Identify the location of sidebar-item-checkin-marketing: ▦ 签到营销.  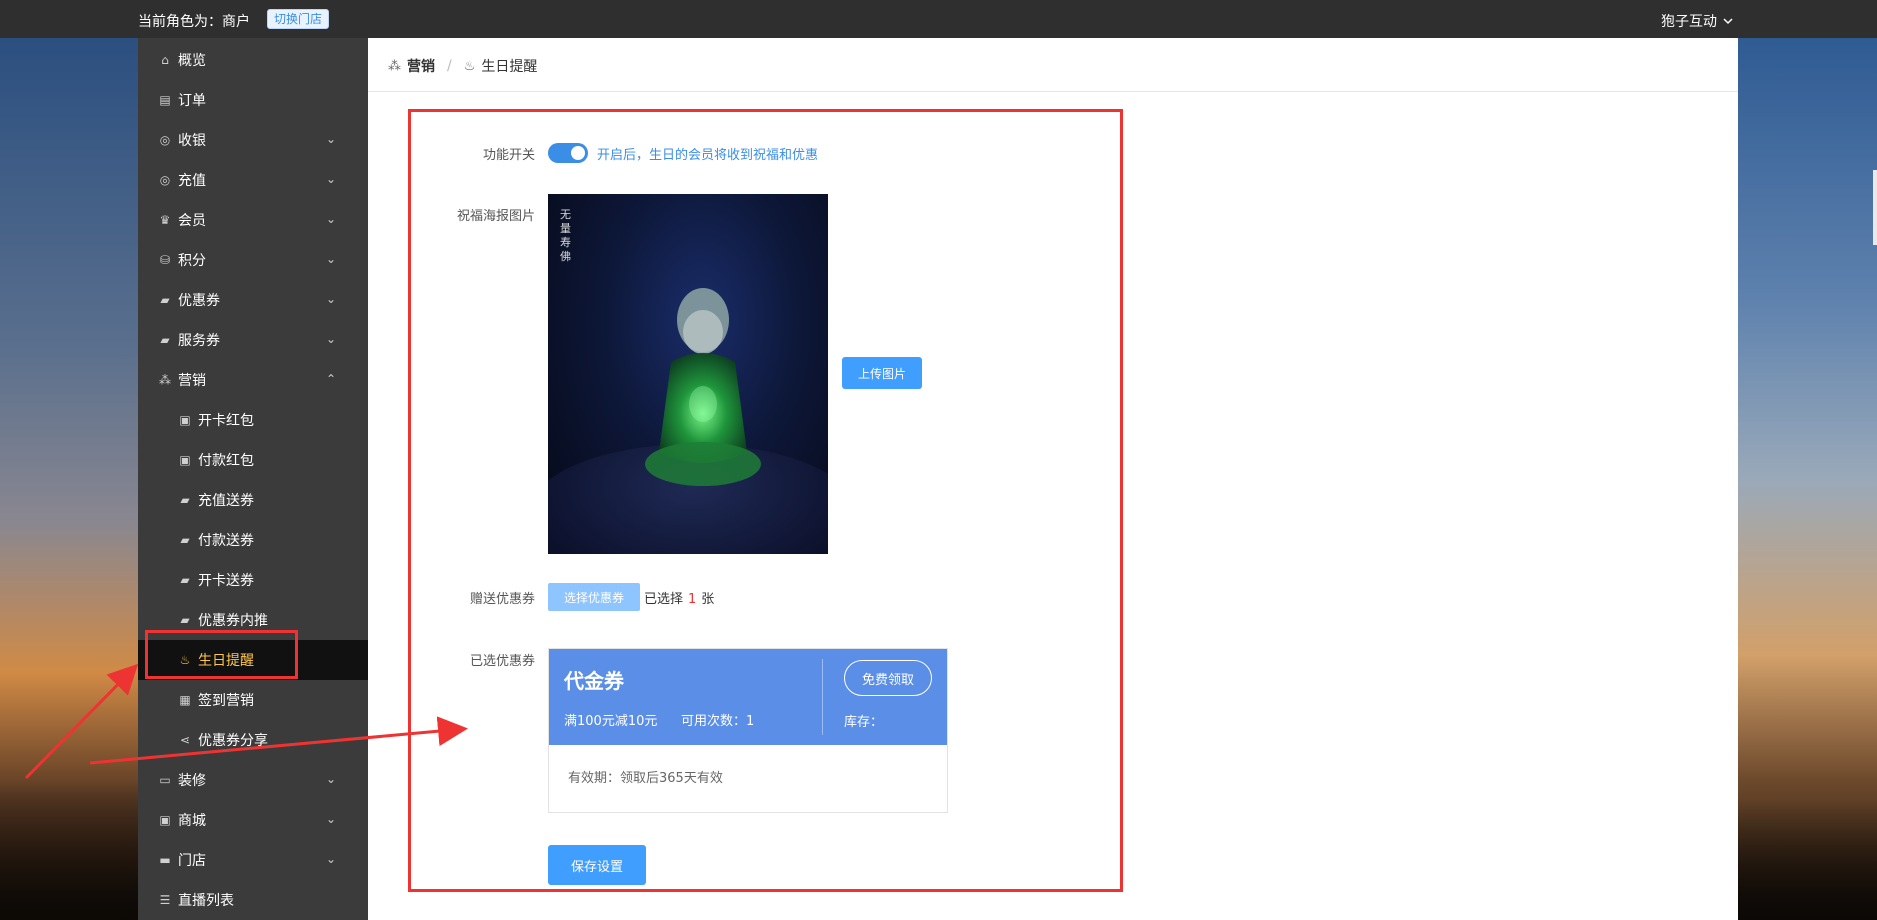
(253, 700).